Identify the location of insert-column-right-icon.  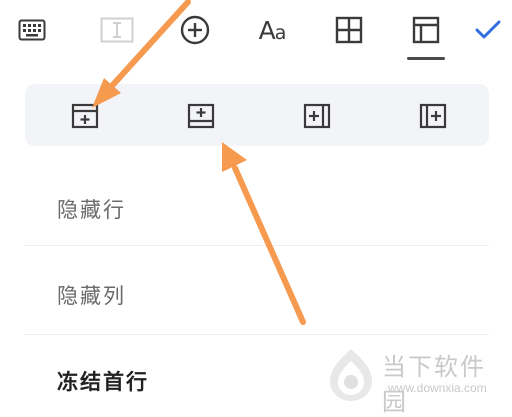
(317, 116).